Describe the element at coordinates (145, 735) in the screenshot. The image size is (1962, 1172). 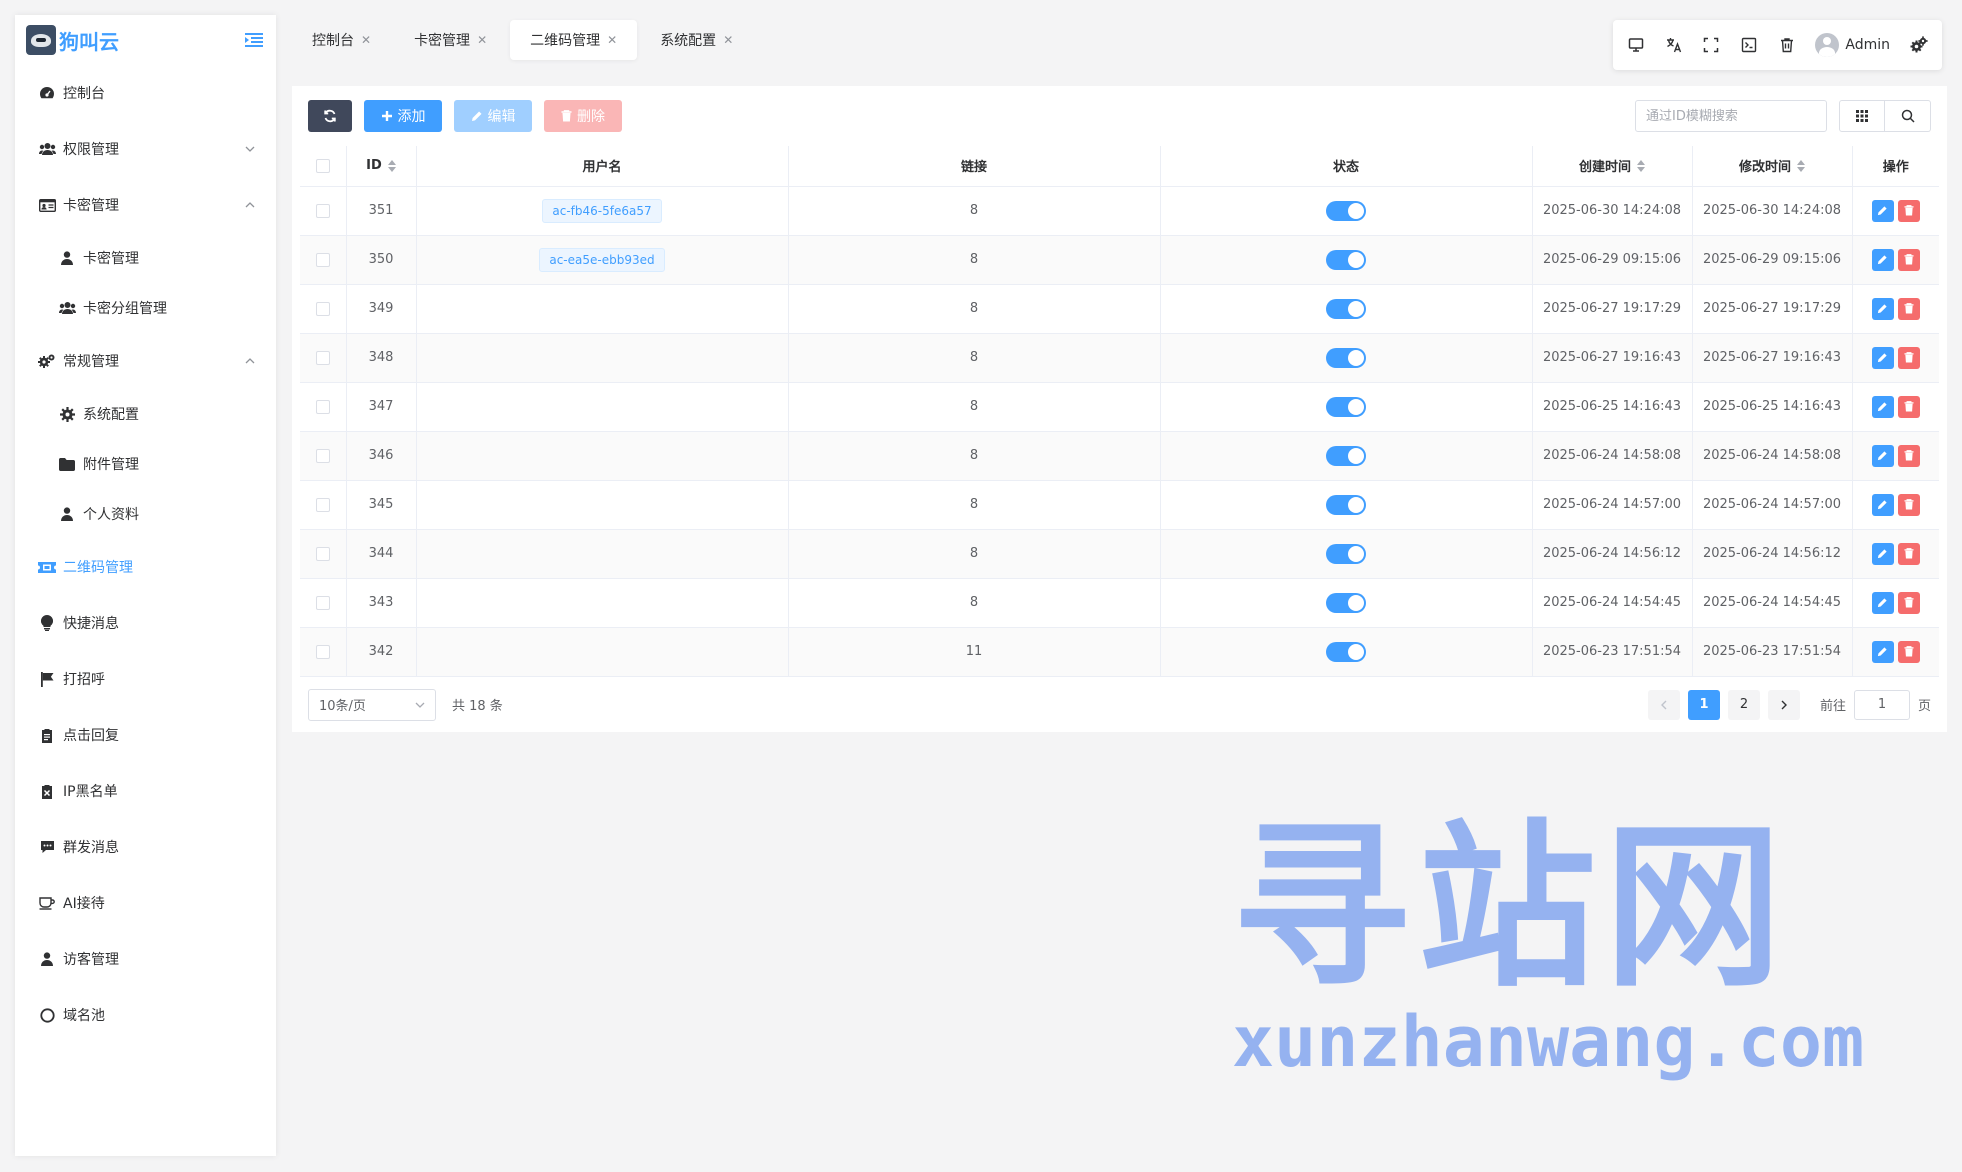
I see `sidebar-item-12: 点击回复` at that location.